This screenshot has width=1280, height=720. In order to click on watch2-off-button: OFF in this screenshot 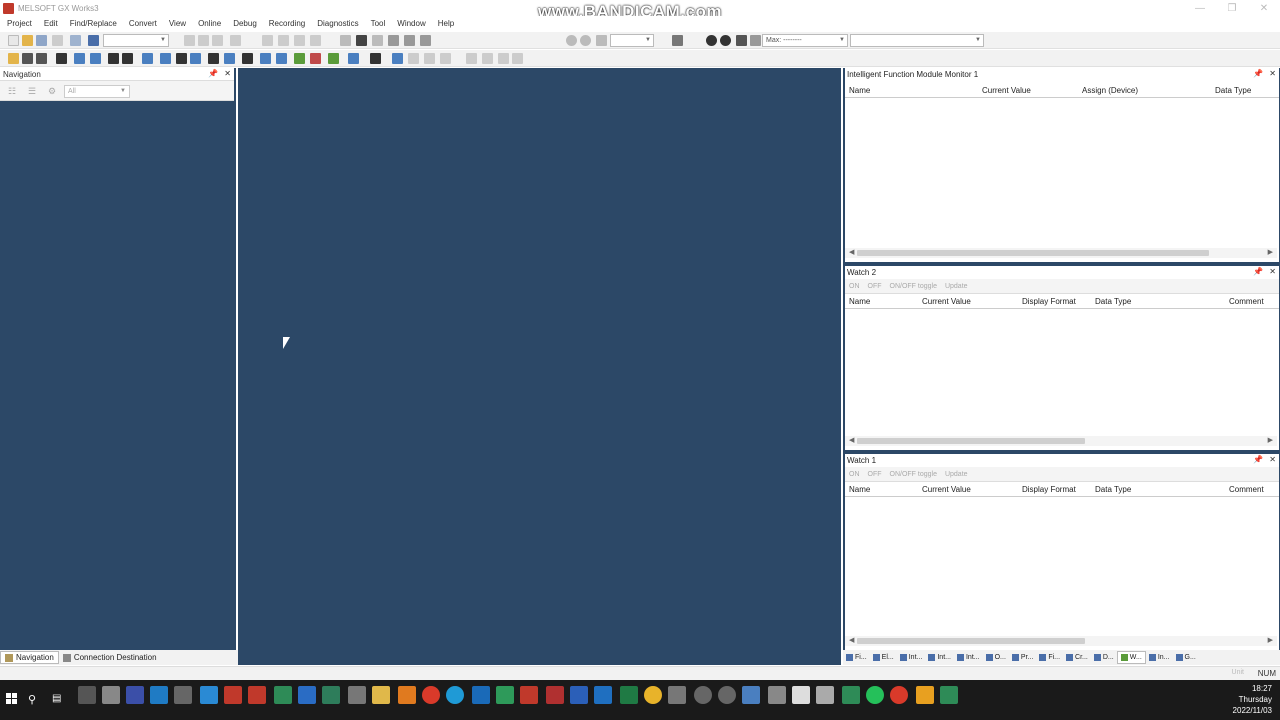, I will do `click(875, 286)`.